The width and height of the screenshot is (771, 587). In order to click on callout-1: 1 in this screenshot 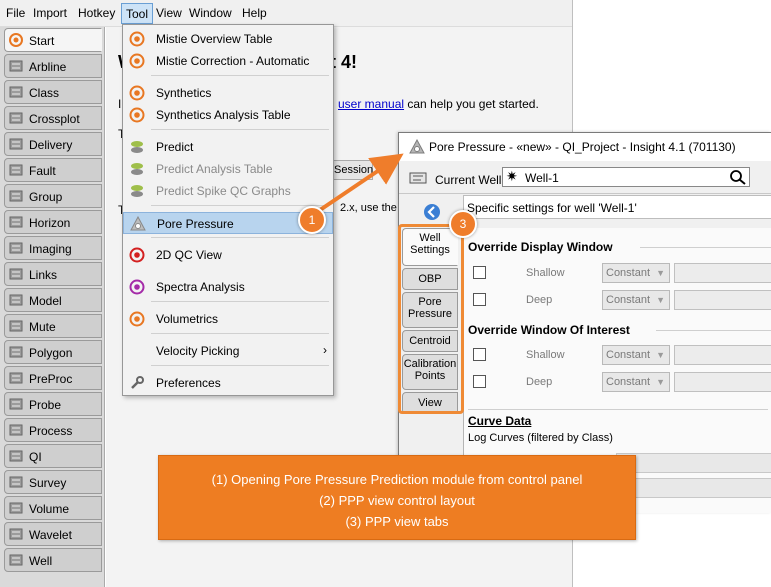, I will do `click(312, 220)`.